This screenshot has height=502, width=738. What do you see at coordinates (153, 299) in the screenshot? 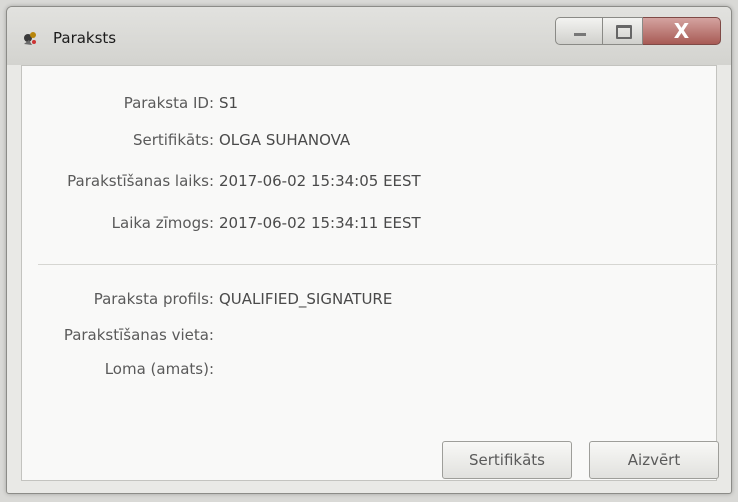
I see `signature-profile-label: Paraksta profils:` at bounding box center [153, 299].